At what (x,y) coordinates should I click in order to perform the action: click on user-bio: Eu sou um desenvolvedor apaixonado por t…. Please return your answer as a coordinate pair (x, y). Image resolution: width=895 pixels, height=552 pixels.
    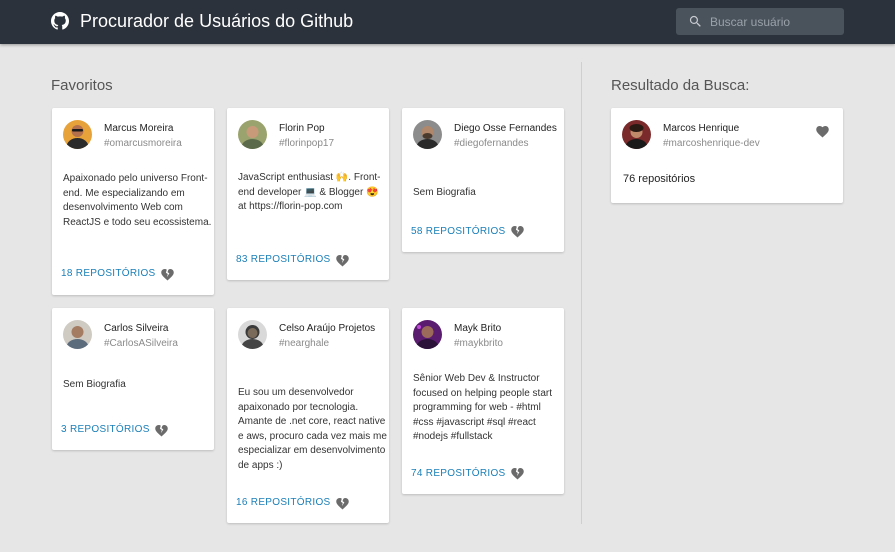
    Looking at the image, I should click on (312, 429).